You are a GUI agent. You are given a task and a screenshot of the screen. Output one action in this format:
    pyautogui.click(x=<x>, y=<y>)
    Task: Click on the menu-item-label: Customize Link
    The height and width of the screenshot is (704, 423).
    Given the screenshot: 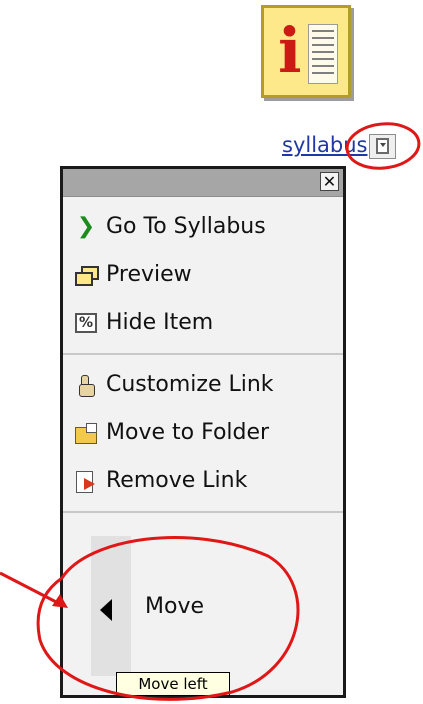 What is the action you would take?
    pyautogui.click(x=190, y=384)
    